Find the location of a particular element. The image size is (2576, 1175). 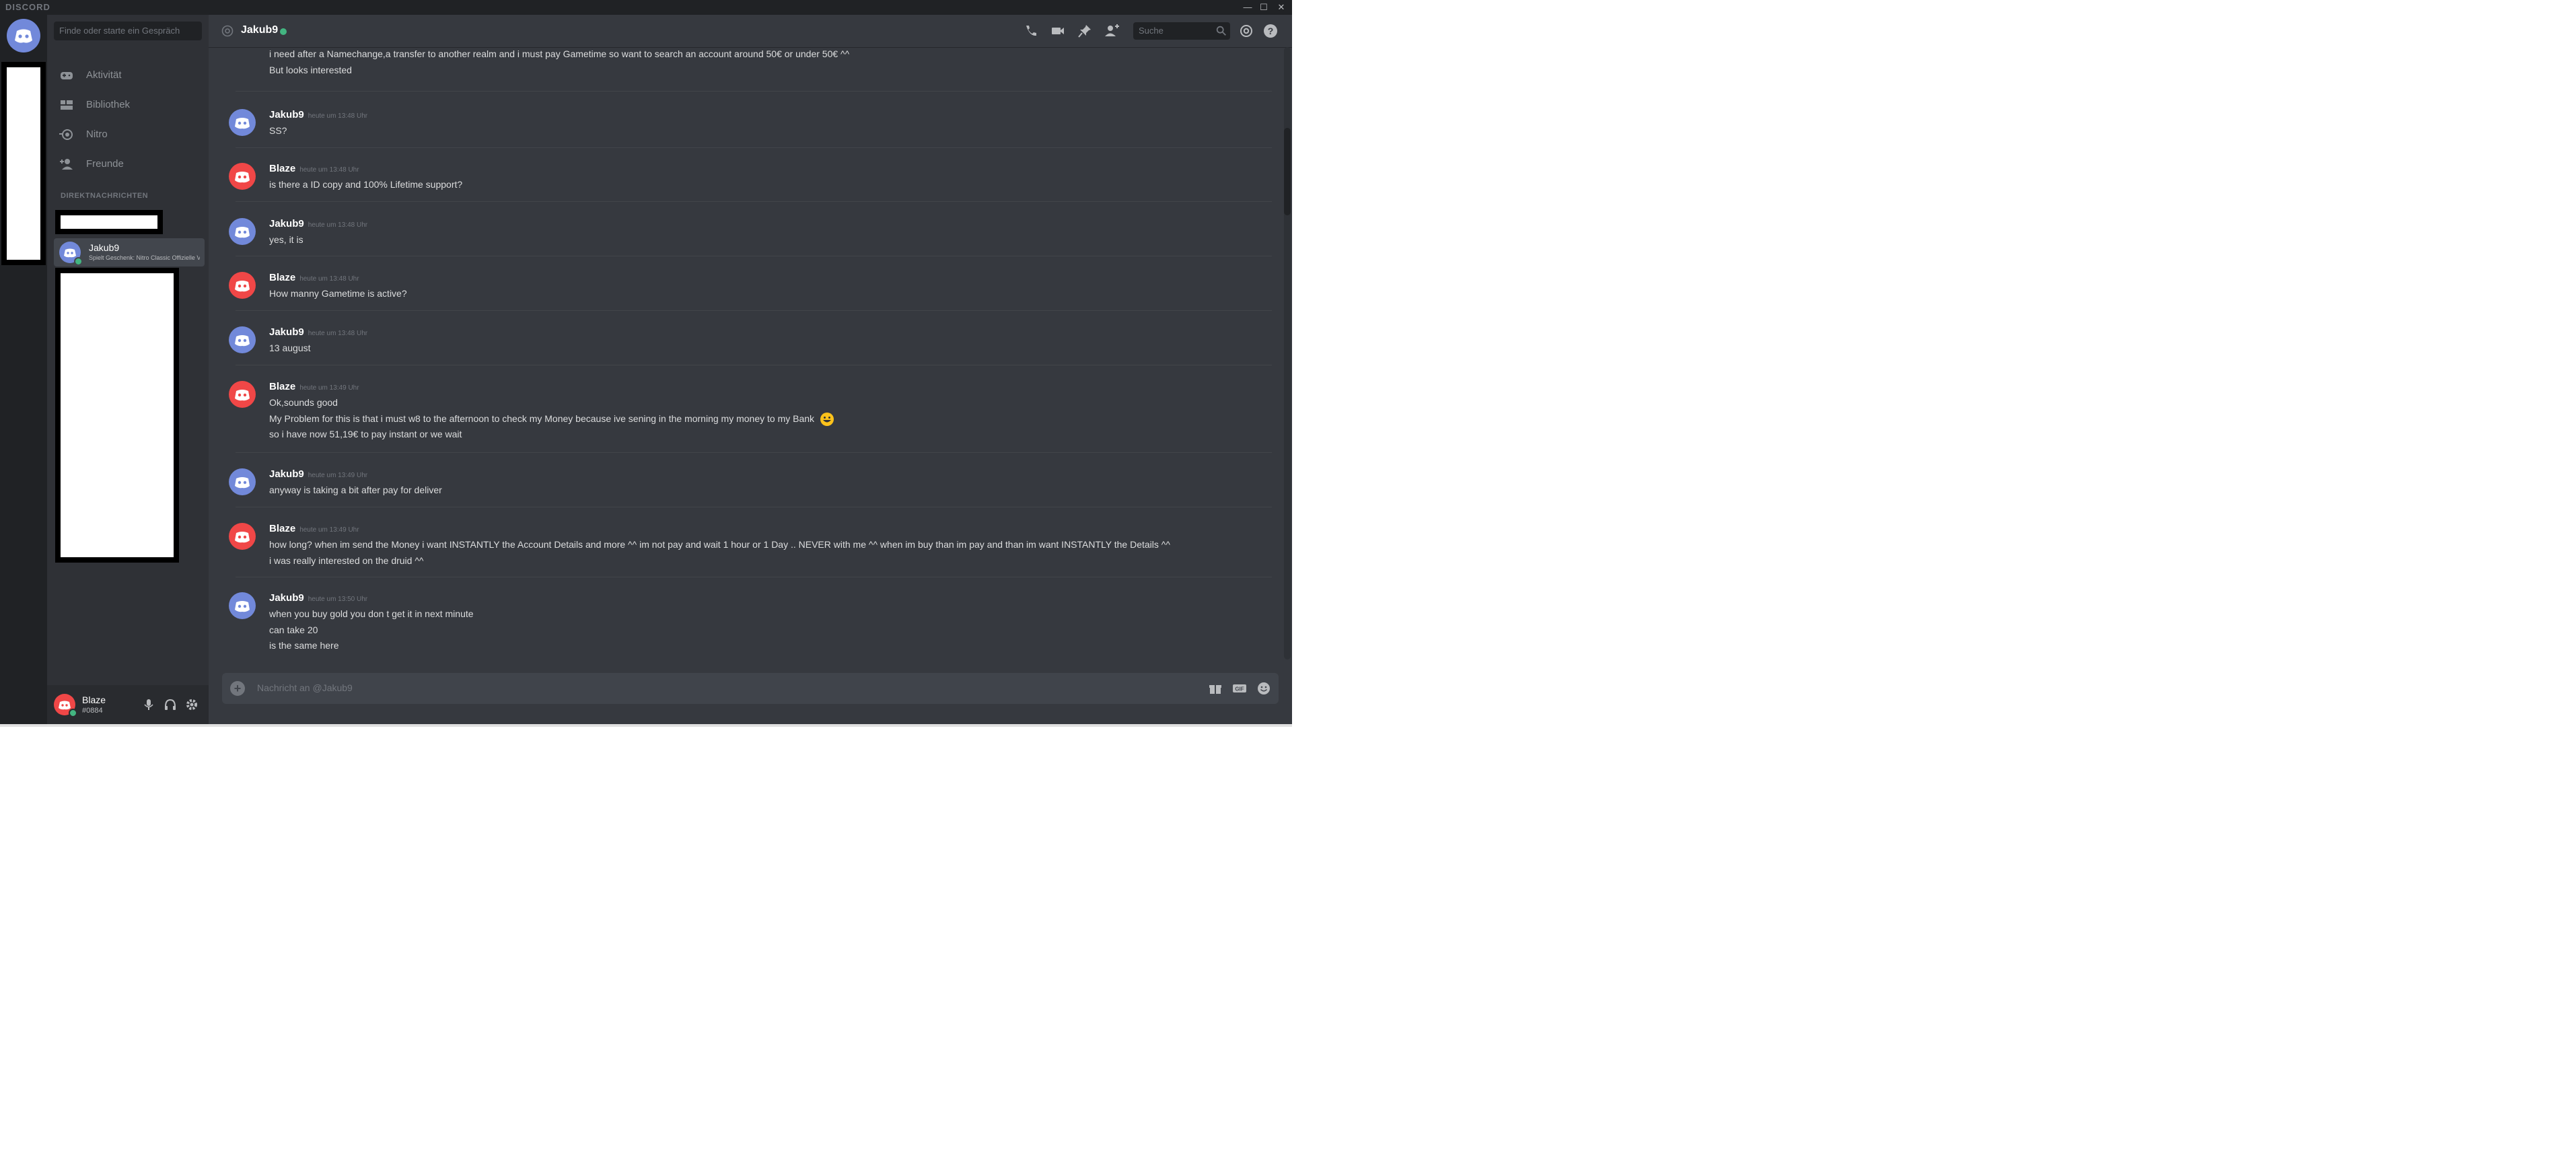

app-brand: DISCORD is located at coordinates (27, 7).